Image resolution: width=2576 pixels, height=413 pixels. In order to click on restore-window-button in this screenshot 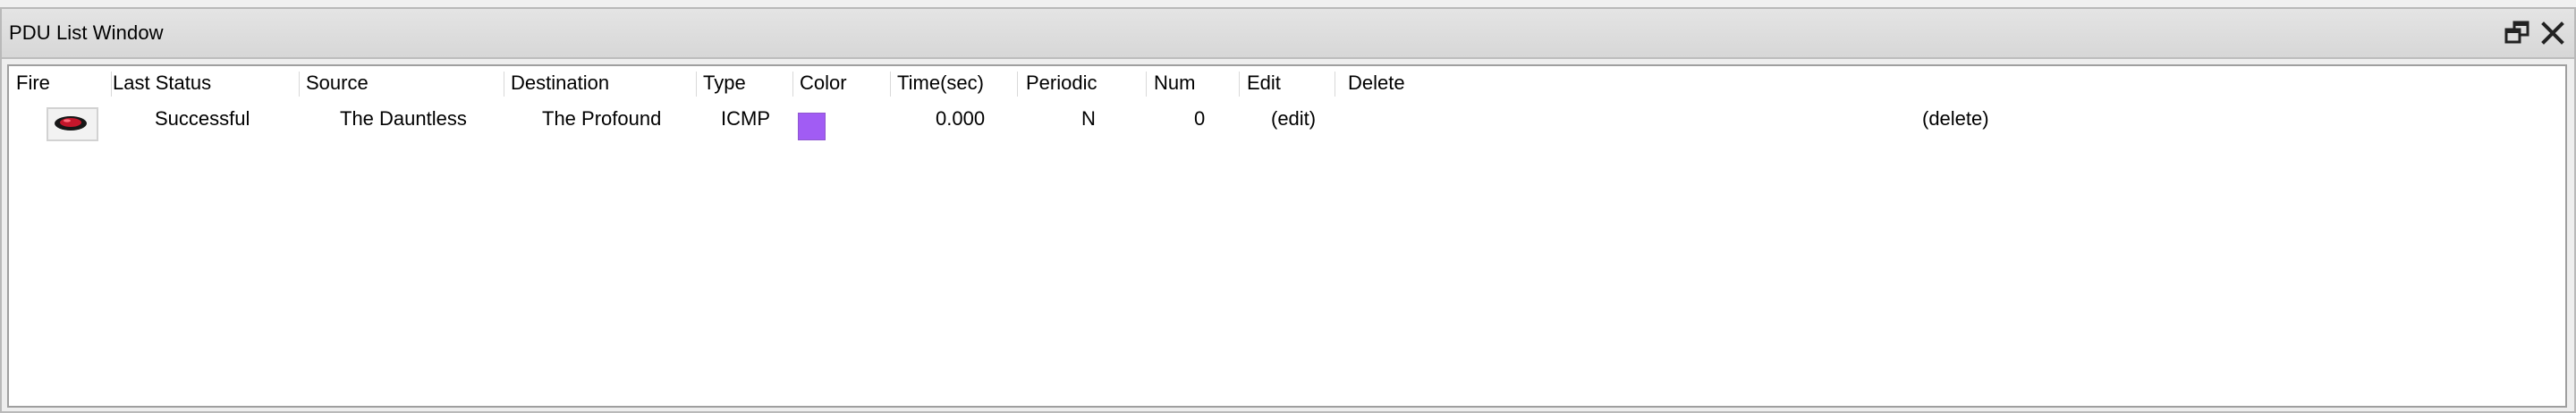, I will do `click(2517, 33)`.